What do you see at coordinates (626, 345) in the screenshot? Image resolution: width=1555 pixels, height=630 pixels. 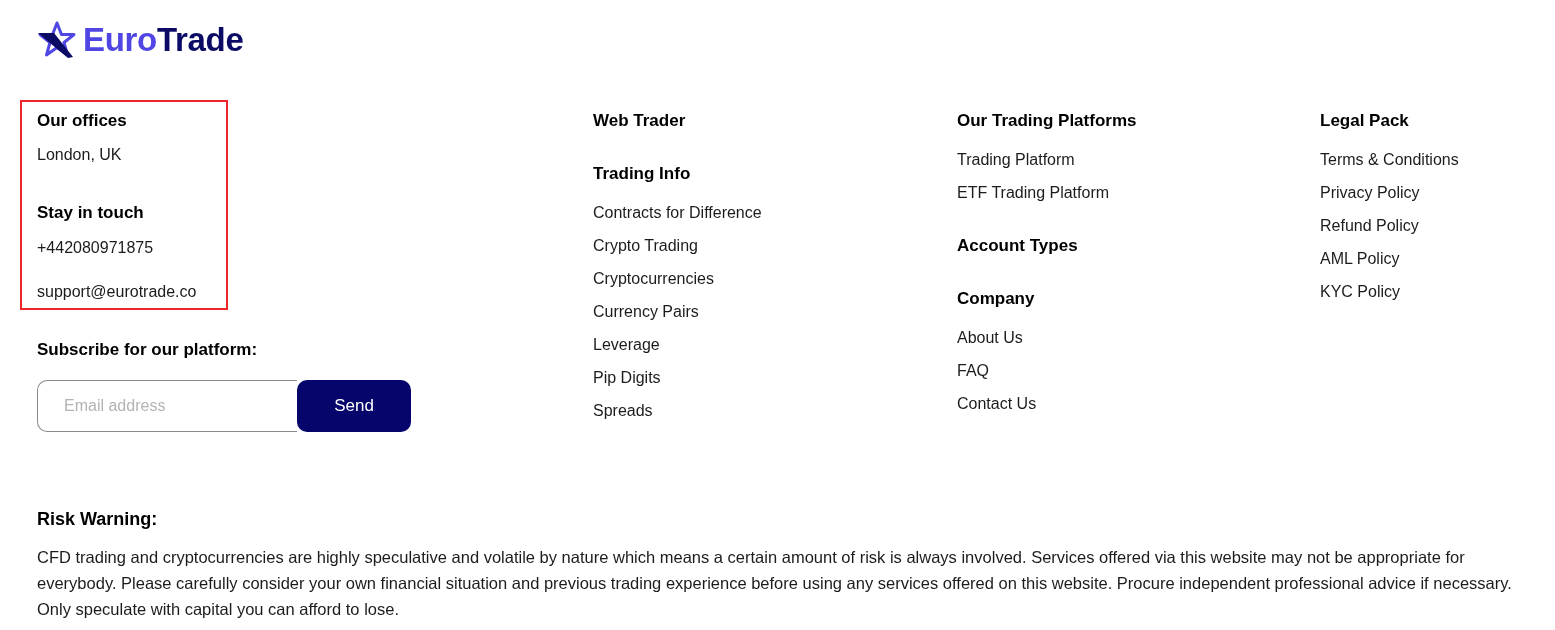 I see `footer-link: Leverage` at bounding box center [626, 345].